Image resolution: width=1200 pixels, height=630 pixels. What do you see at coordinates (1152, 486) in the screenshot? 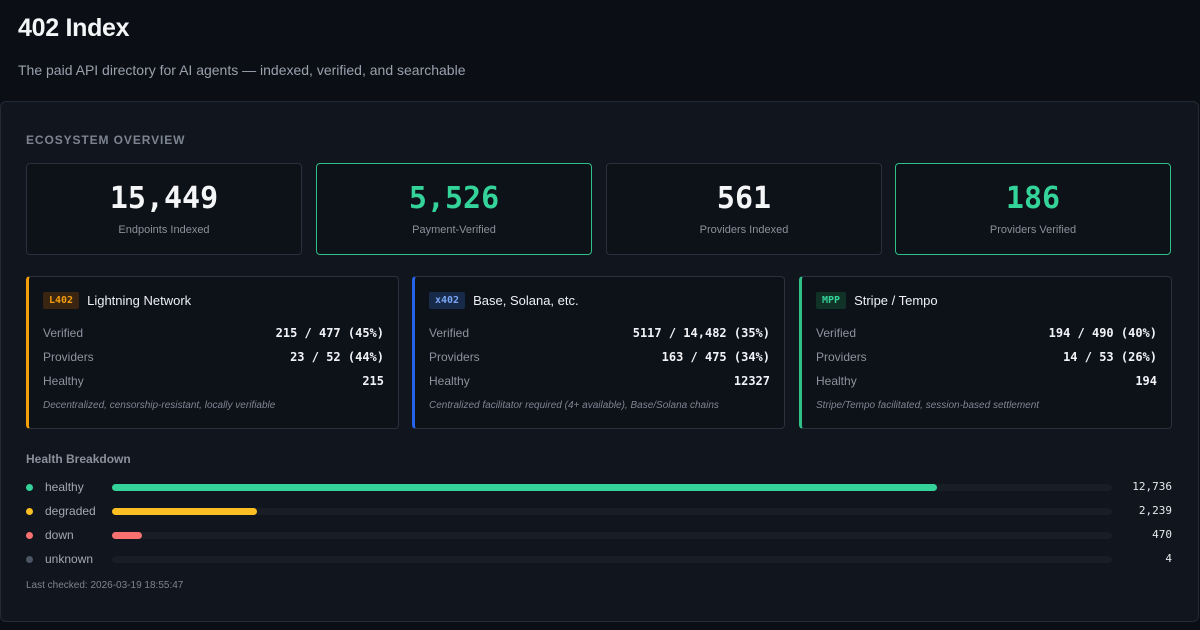
I see `health-count: 12,736` at bounding box center [1152, 486].